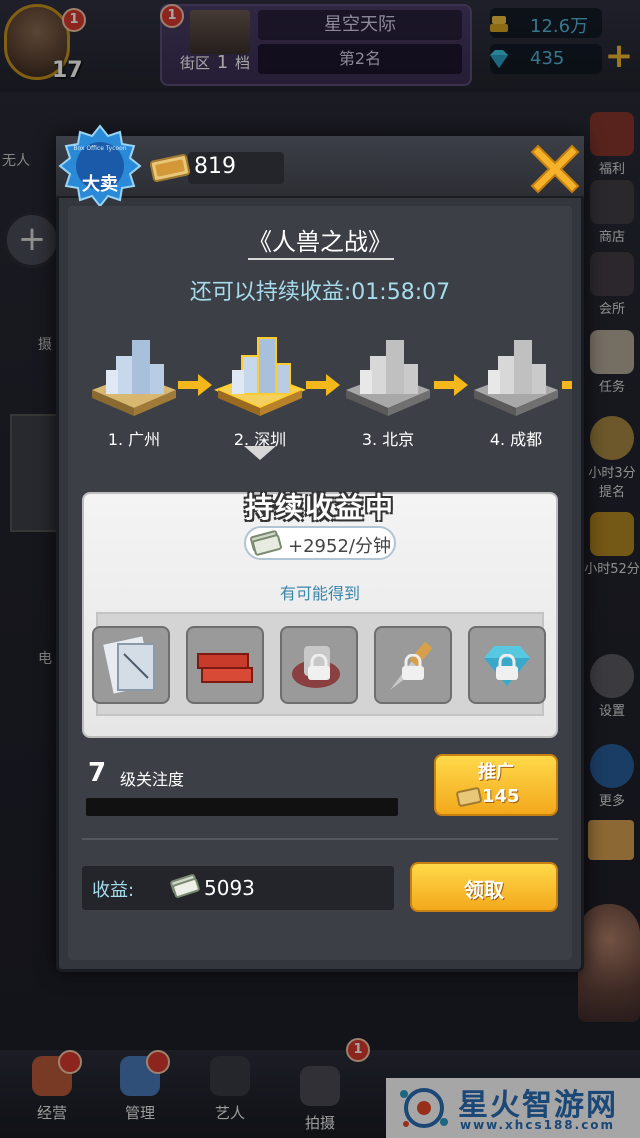  I want to click on attention-progress-bar, so click(242, 807).